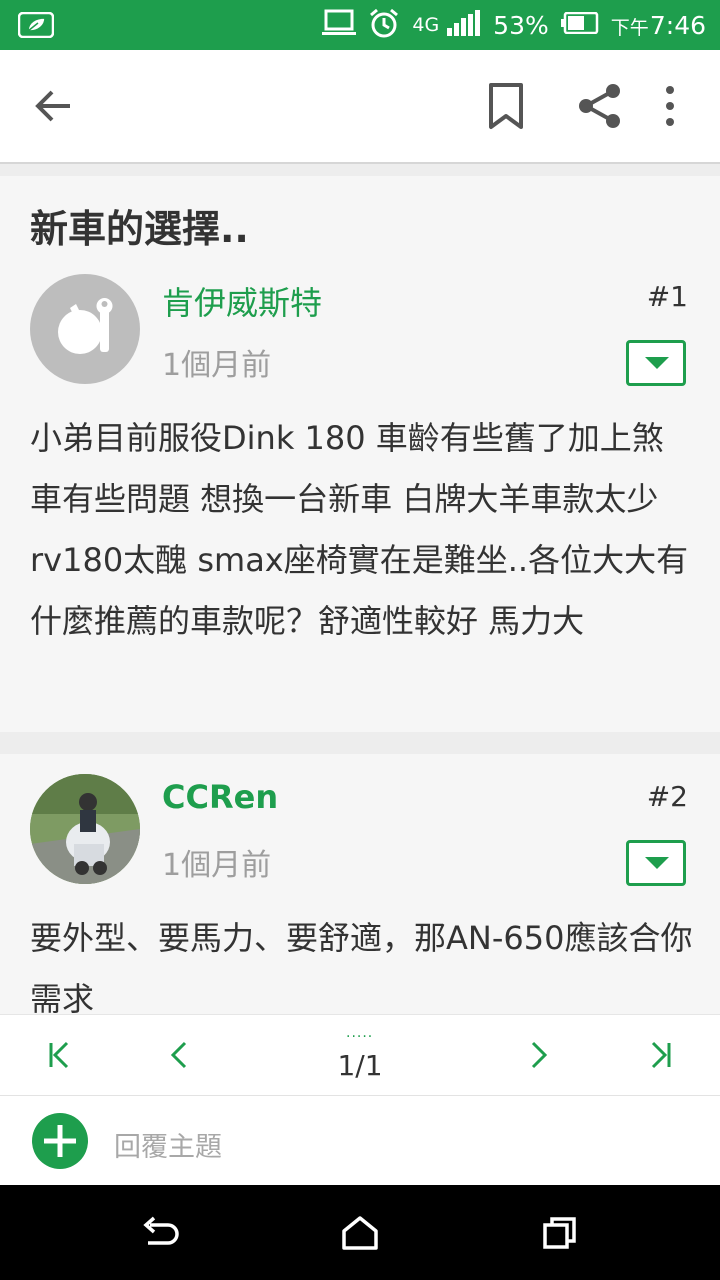 The height and width of the screenshot is (1280, 720). What do you see at coordinates (384, 25) in the screenshot?
I see `alarm-icon` at bounding box center [384, 25].